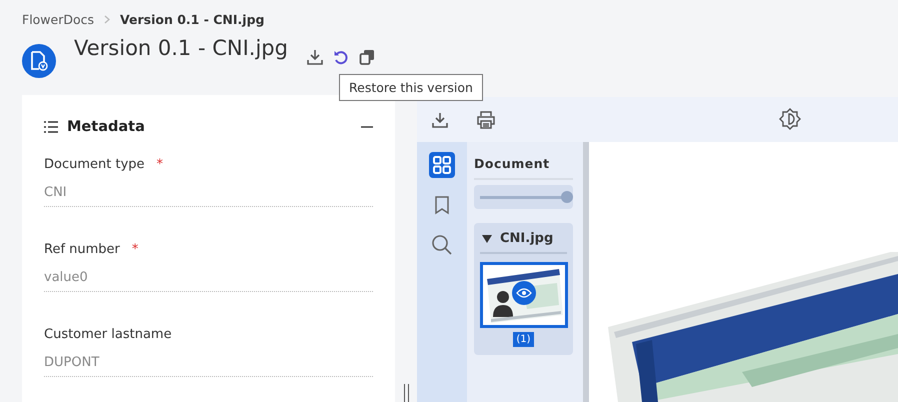 Image resolution: width=898 pixels, height=402 pixels. What do you see at coordinates (39, 61) in the screenshot?
I see `document-icon` at bounding box center [39, 61].